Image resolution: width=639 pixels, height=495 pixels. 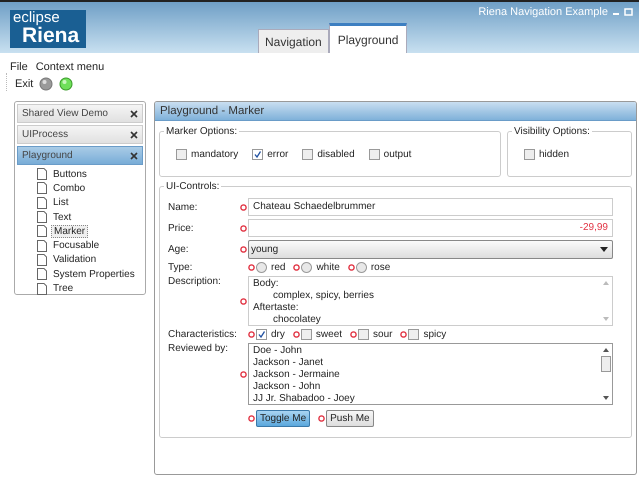 What do you see at coordinates (368, 38) in the screenshot?
I see `perspective-tab: Playground` at bounding box center [368, 38].